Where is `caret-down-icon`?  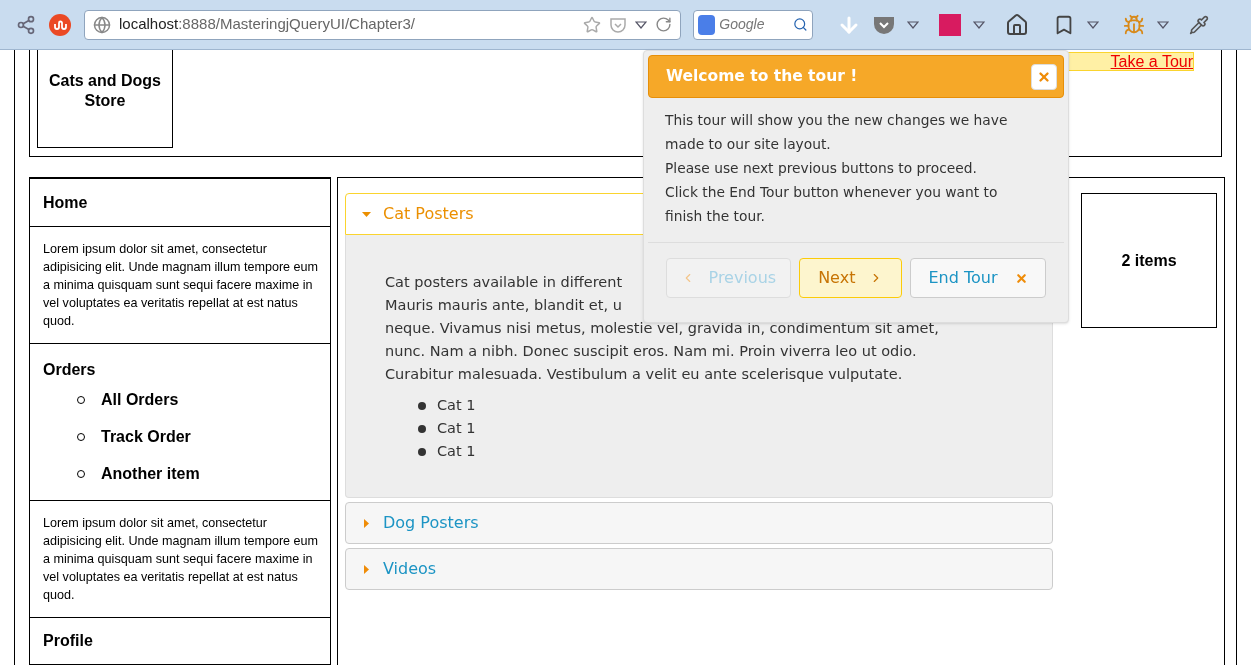
caret-down-icon is located at coordinates (366, 214).